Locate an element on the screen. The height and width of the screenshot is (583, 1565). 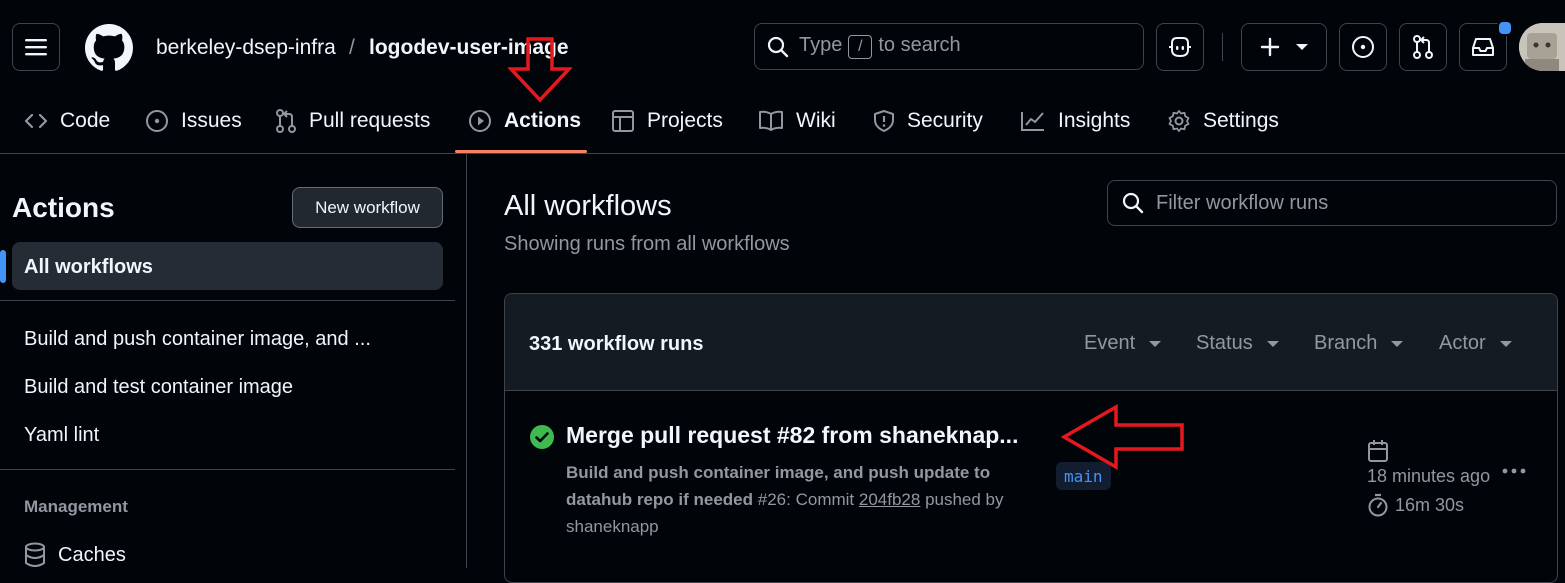
tab-insights: Insights is located at coordinates (1075, 121).